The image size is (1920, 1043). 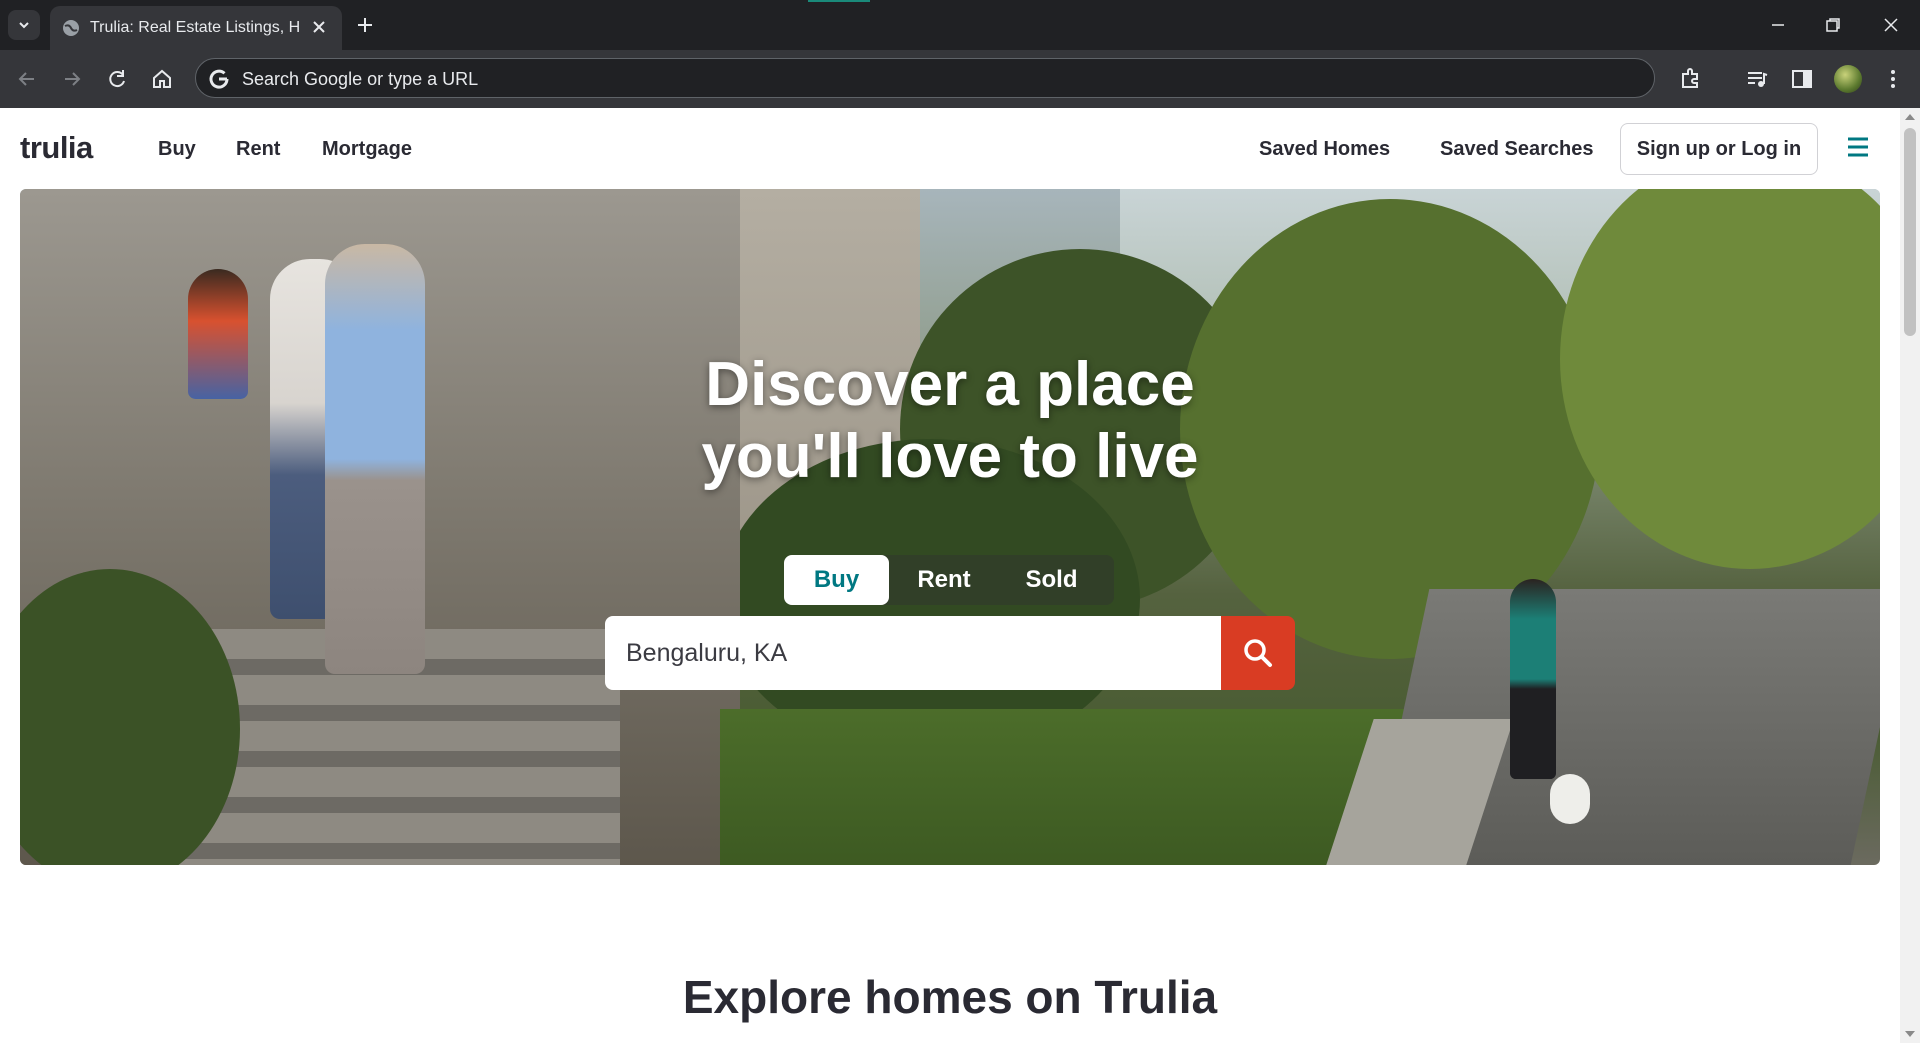 What do you see at coordinates (365, 25) in the screenshot?
I see `new-tab-icon` at bounding box center [365, 25].